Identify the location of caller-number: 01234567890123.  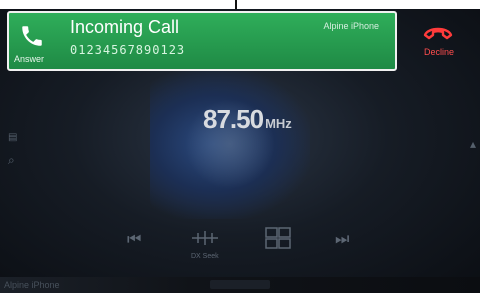
(128, 50).